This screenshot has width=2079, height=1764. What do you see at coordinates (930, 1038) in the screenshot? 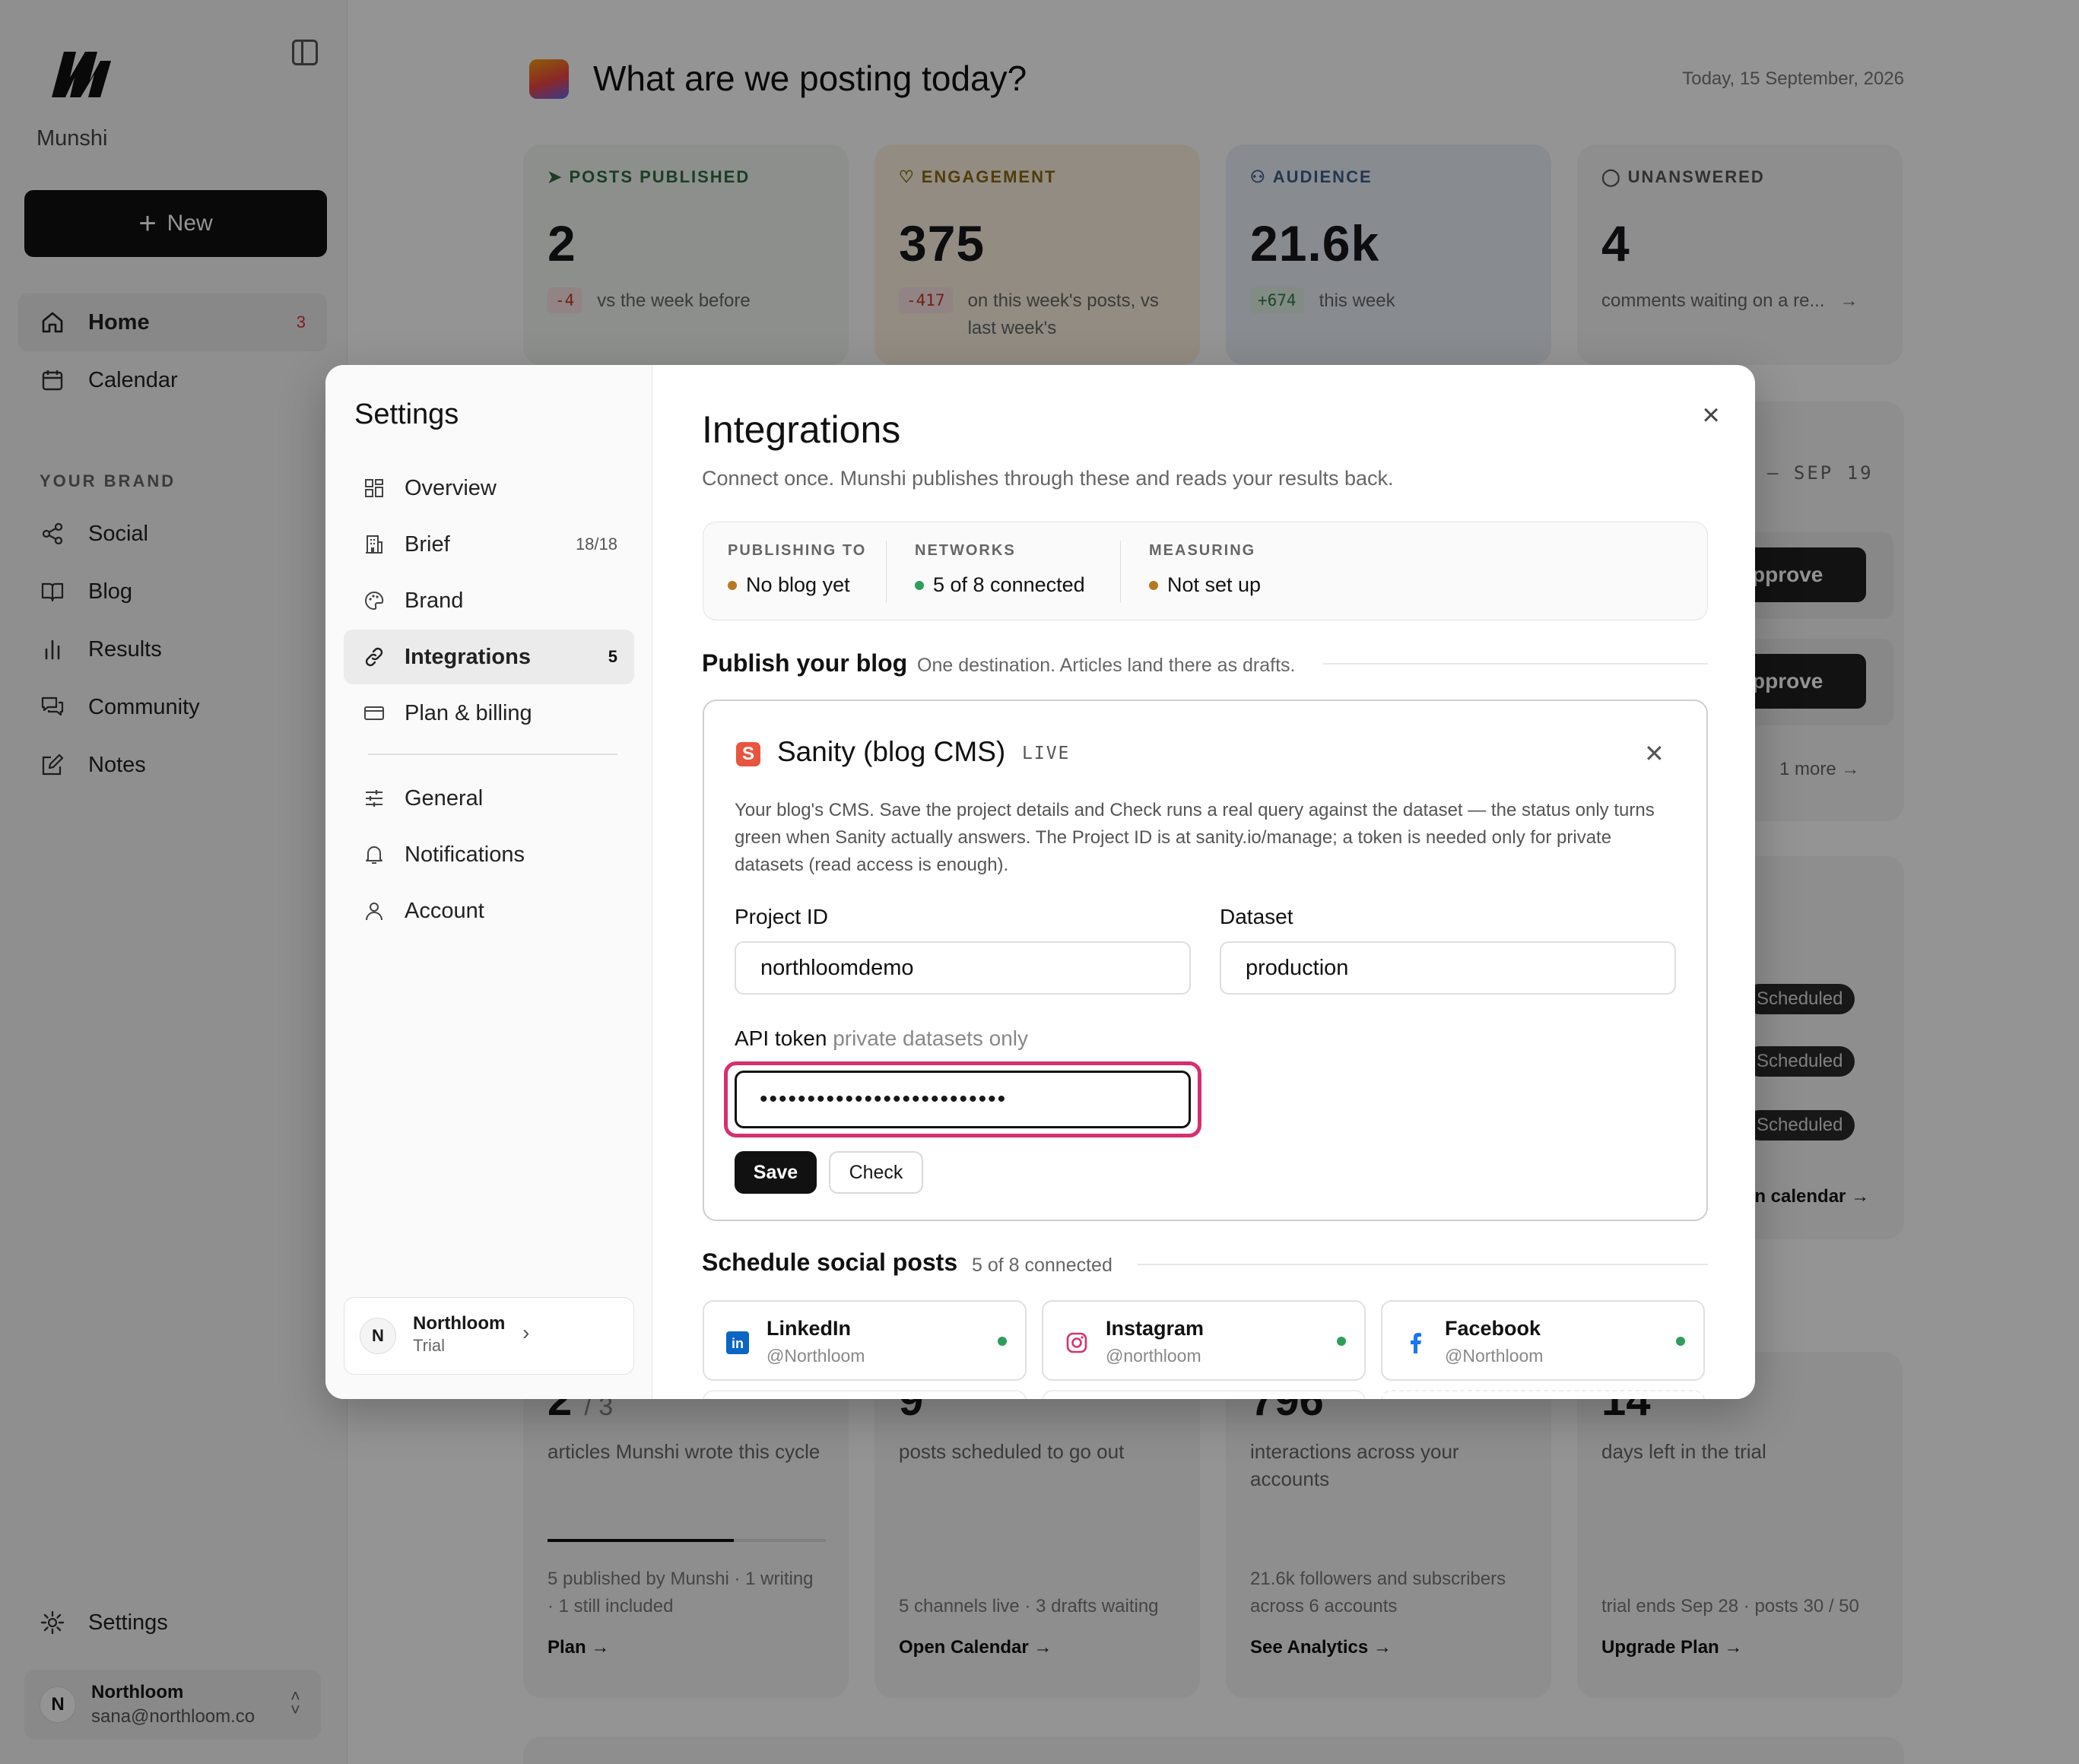
I see `api-token-hint: private datasets only` at bounding box center [930, 1038].